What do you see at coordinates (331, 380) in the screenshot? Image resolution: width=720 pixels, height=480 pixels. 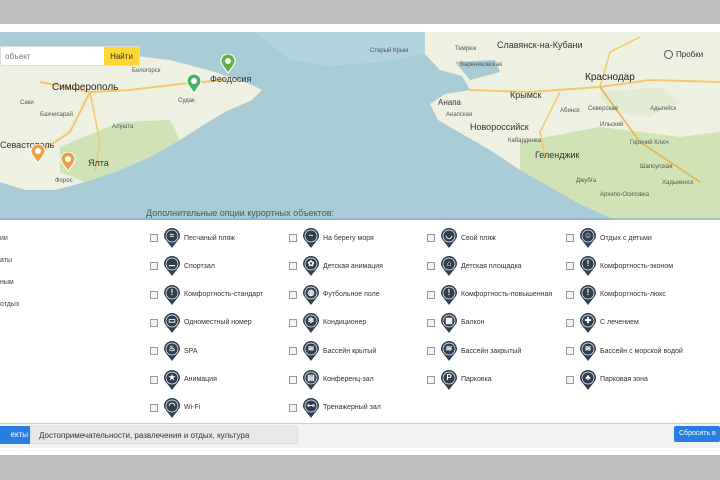 I see `option-item: ▤ Конференц-зал` at bounding box center [331, 380].